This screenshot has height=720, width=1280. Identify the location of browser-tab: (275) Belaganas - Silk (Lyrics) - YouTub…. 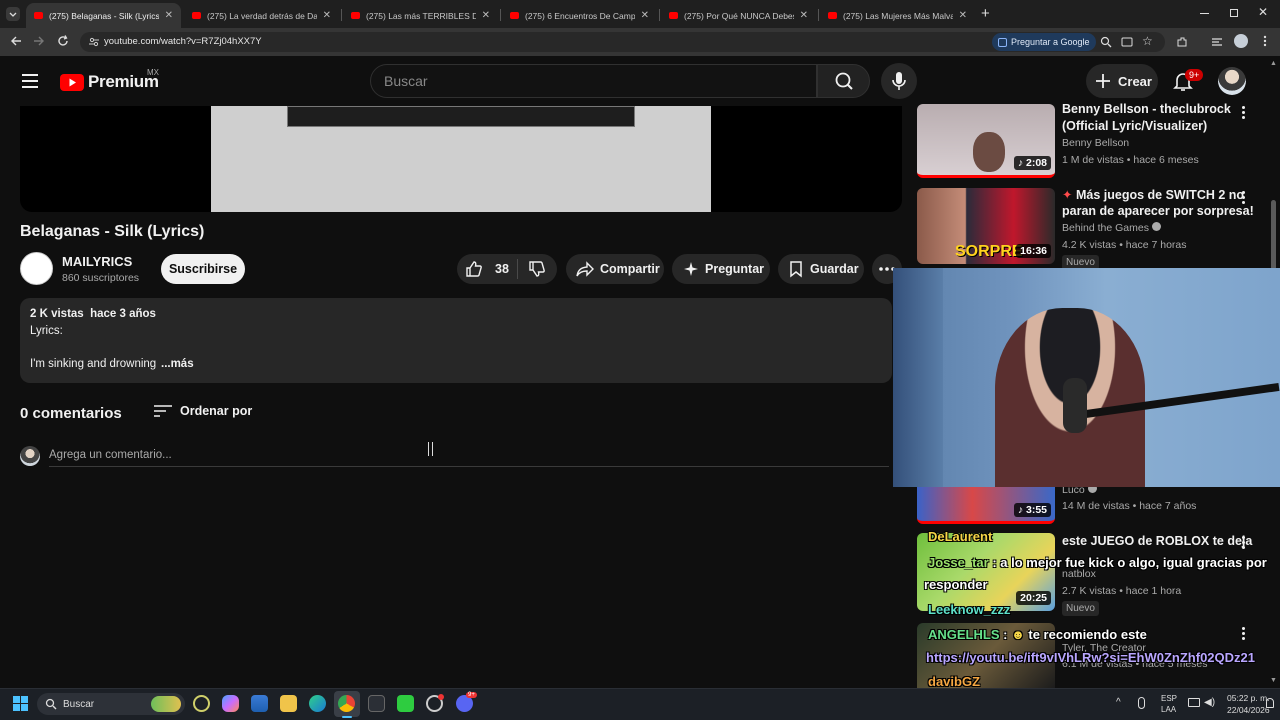
(103, 15).